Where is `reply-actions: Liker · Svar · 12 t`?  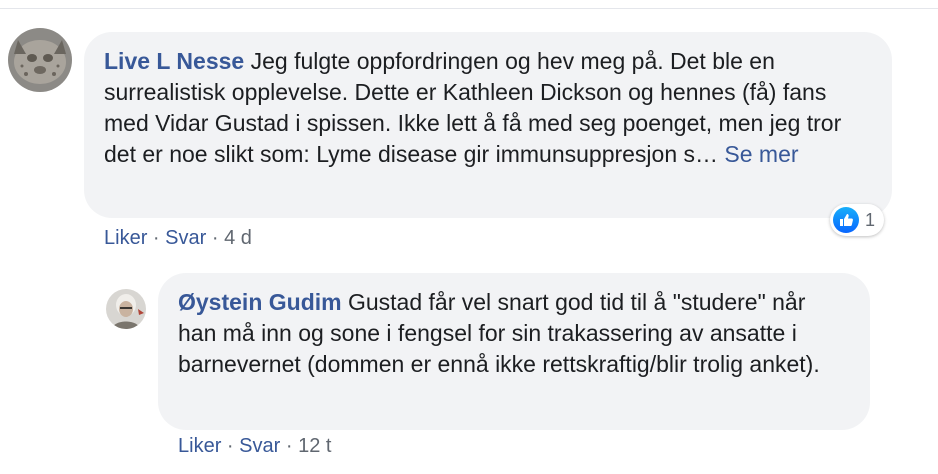
reply-actions: Liker · Svar · 12 t is located at coordinates (254, 446).